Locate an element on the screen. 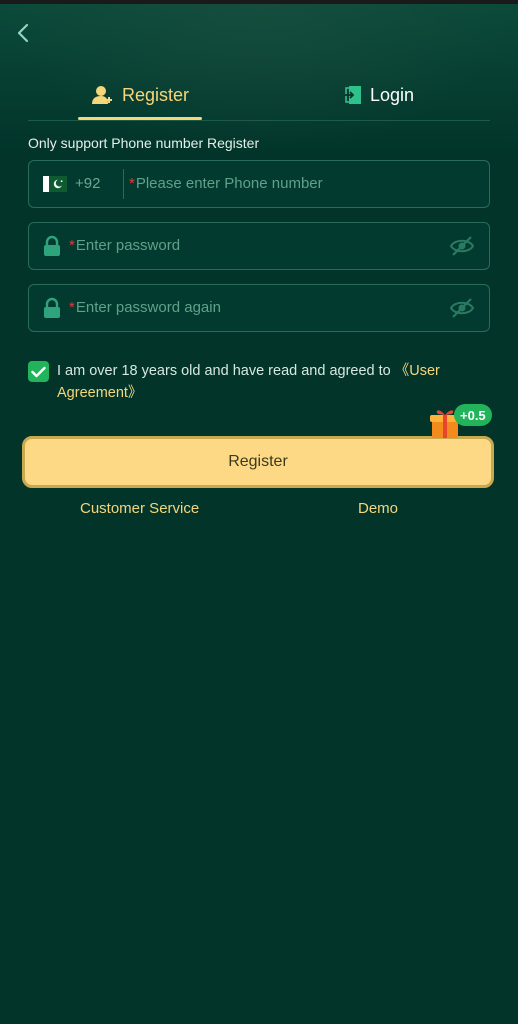 The width and height of the screenshot is (518, 1024). password-again-input: *Enter password again is located at coordinates (145, 307).